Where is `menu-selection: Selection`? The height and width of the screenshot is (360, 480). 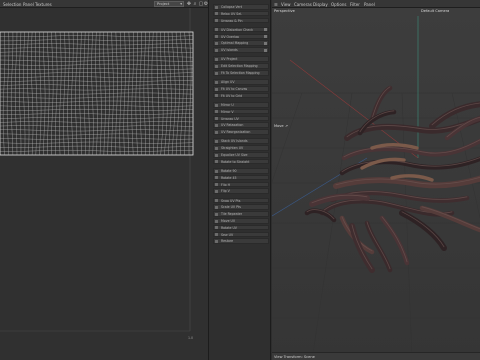 menu-selection: Selection is located at coordinates (12, 4).